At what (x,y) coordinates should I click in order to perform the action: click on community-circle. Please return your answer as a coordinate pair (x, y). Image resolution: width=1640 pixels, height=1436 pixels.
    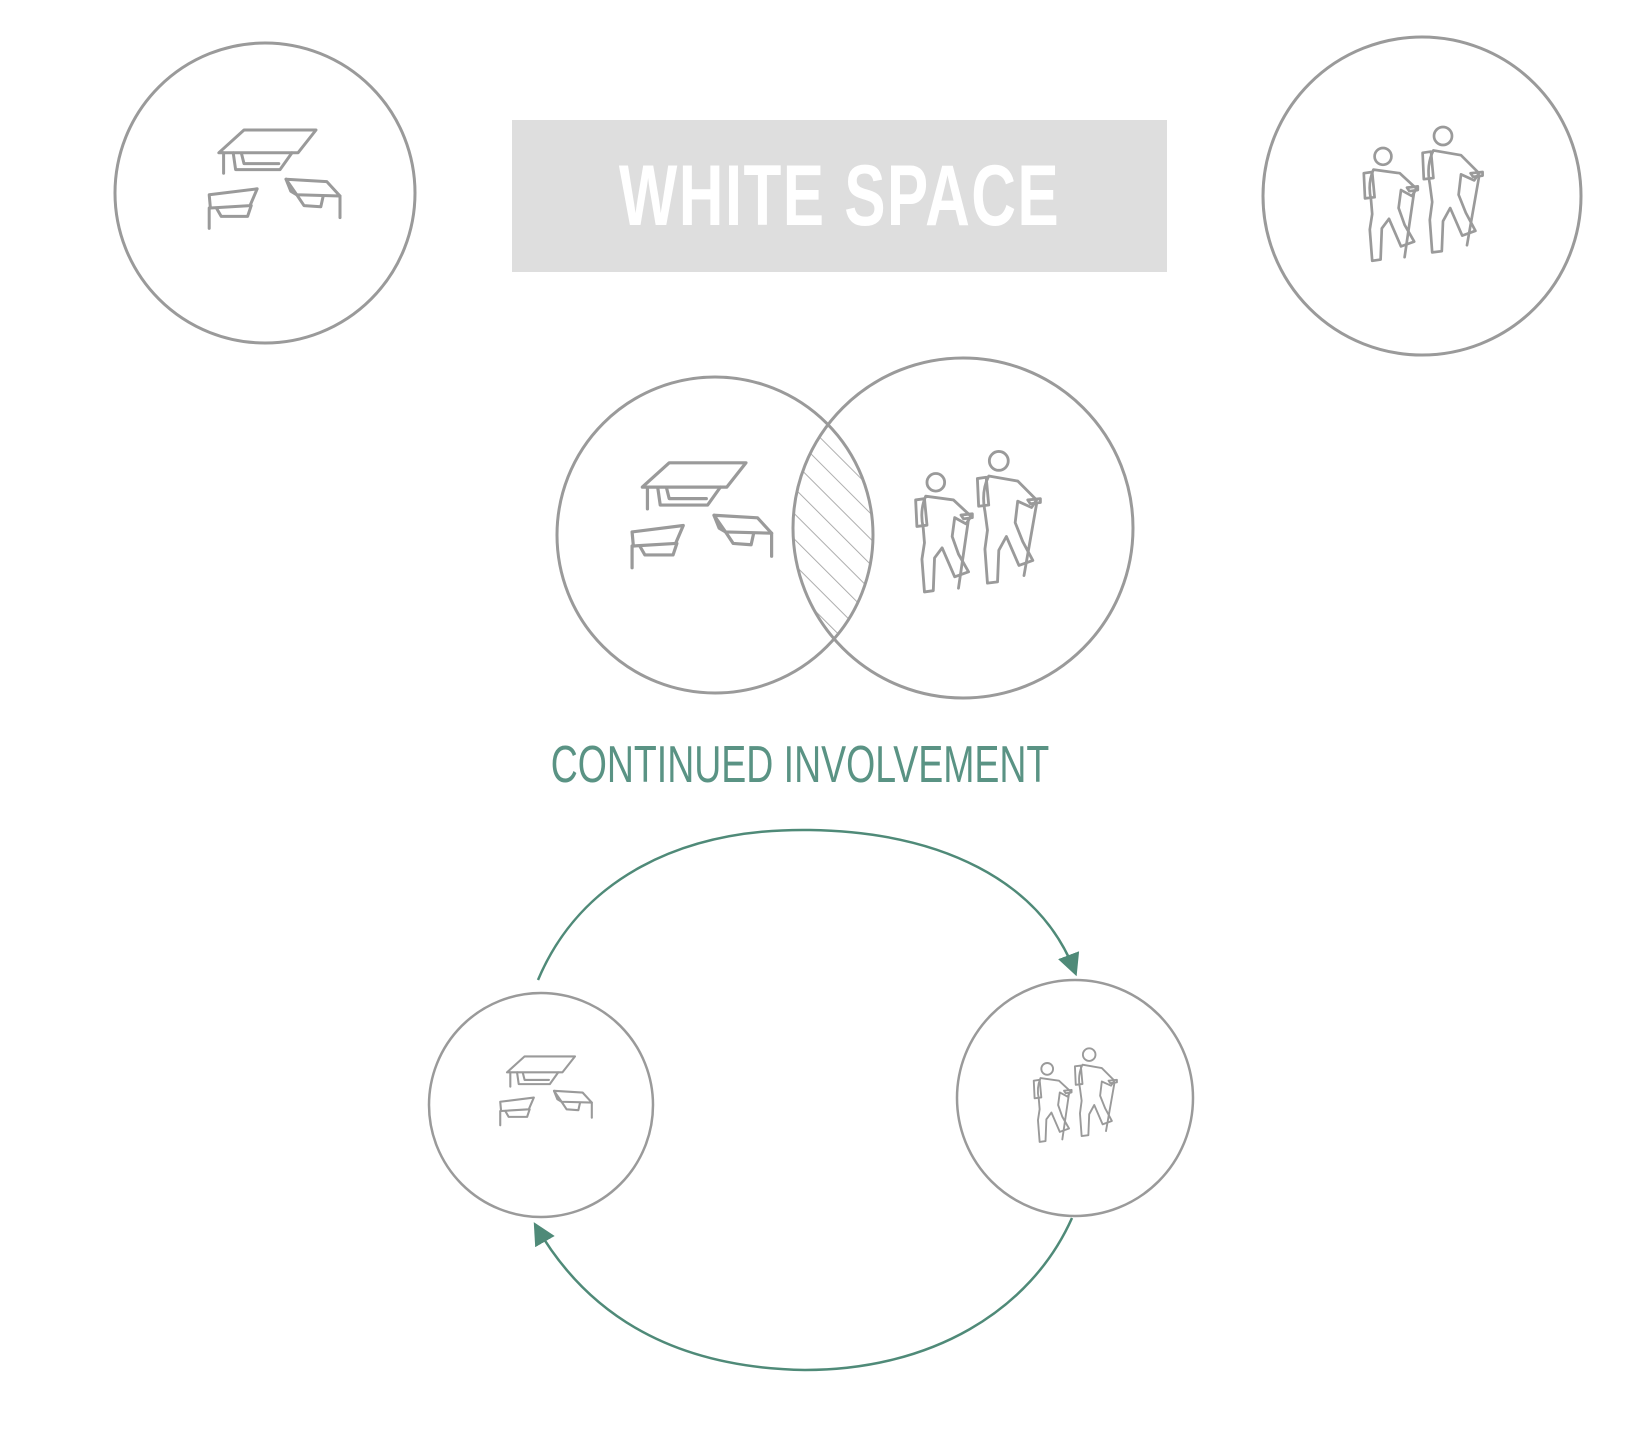
    Looking at the image, I should click on (1422, 196).